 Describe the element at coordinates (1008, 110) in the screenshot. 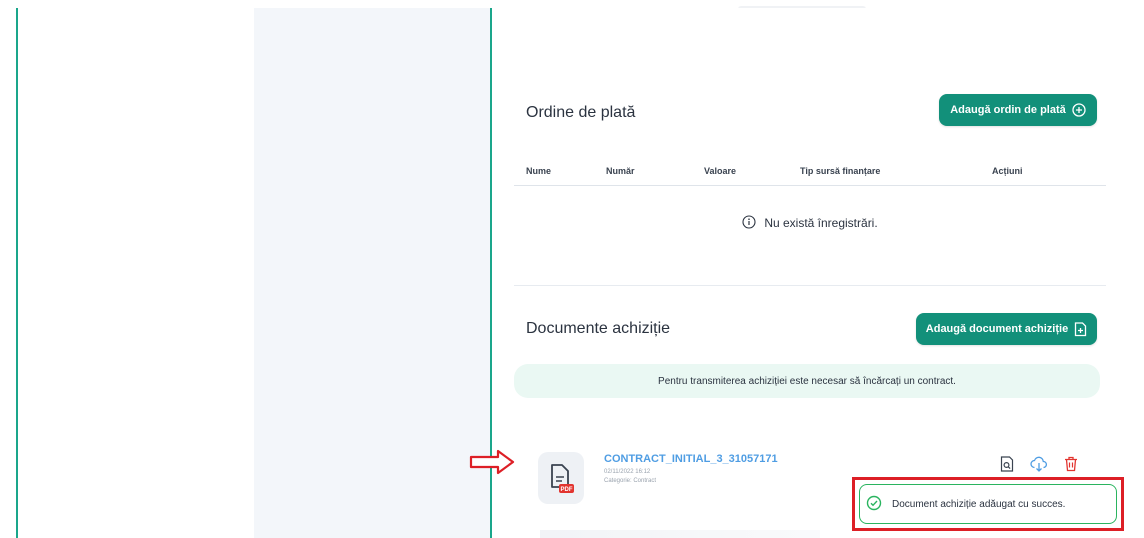

I see `add-payment-order-label: Adaugă ordin de plată` at that location.